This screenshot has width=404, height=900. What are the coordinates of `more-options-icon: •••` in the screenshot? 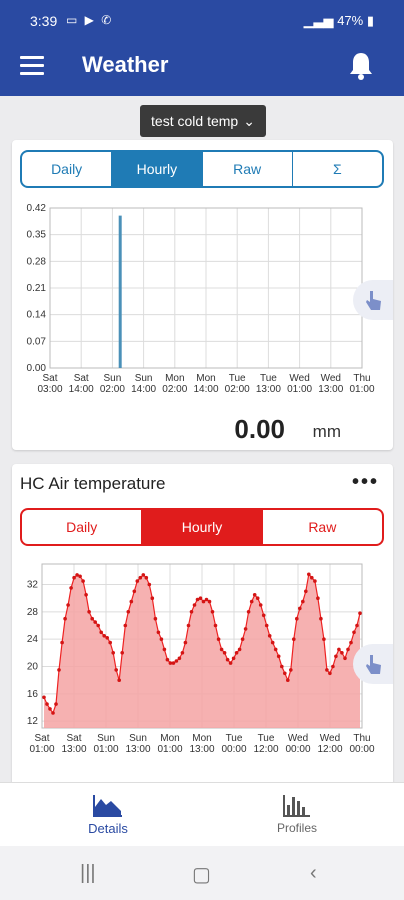 It's located at (365, 482).